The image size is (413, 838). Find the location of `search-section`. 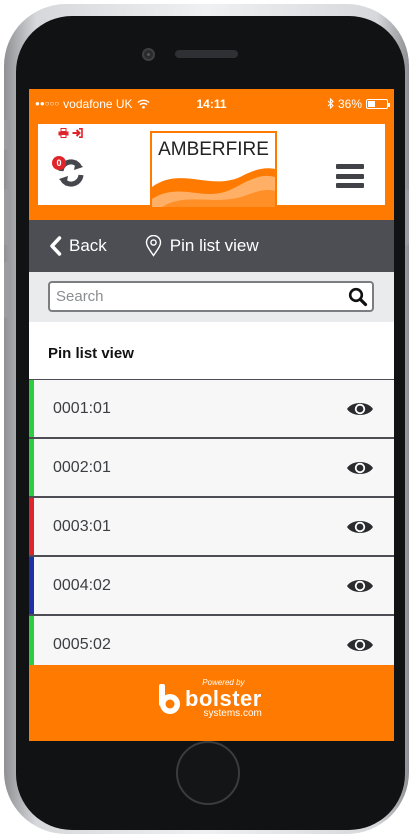

search-section is located at coordinates (211, 297).